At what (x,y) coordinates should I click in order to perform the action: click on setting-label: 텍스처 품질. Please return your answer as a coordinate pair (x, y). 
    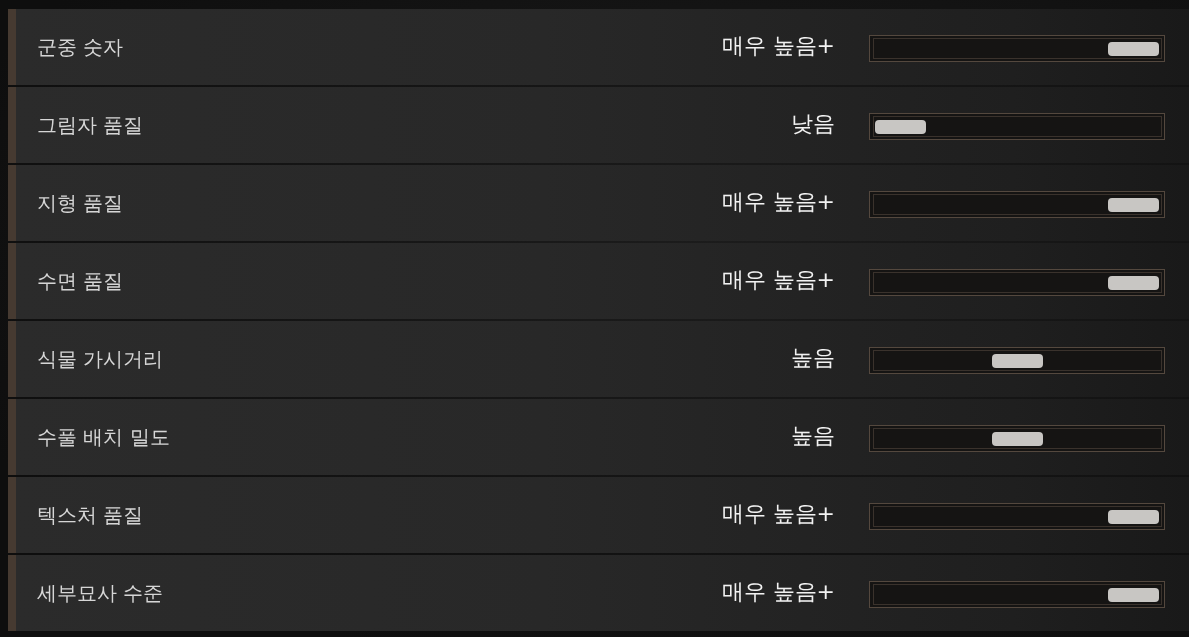
    Looking at the image, I should click on (90, 515).